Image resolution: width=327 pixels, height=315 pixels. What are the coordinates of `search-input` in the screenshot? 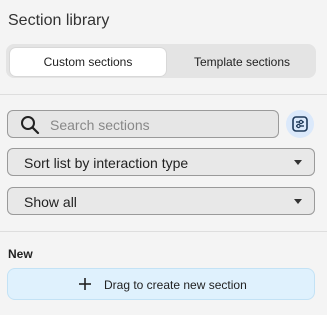 It's located at (160, 125).